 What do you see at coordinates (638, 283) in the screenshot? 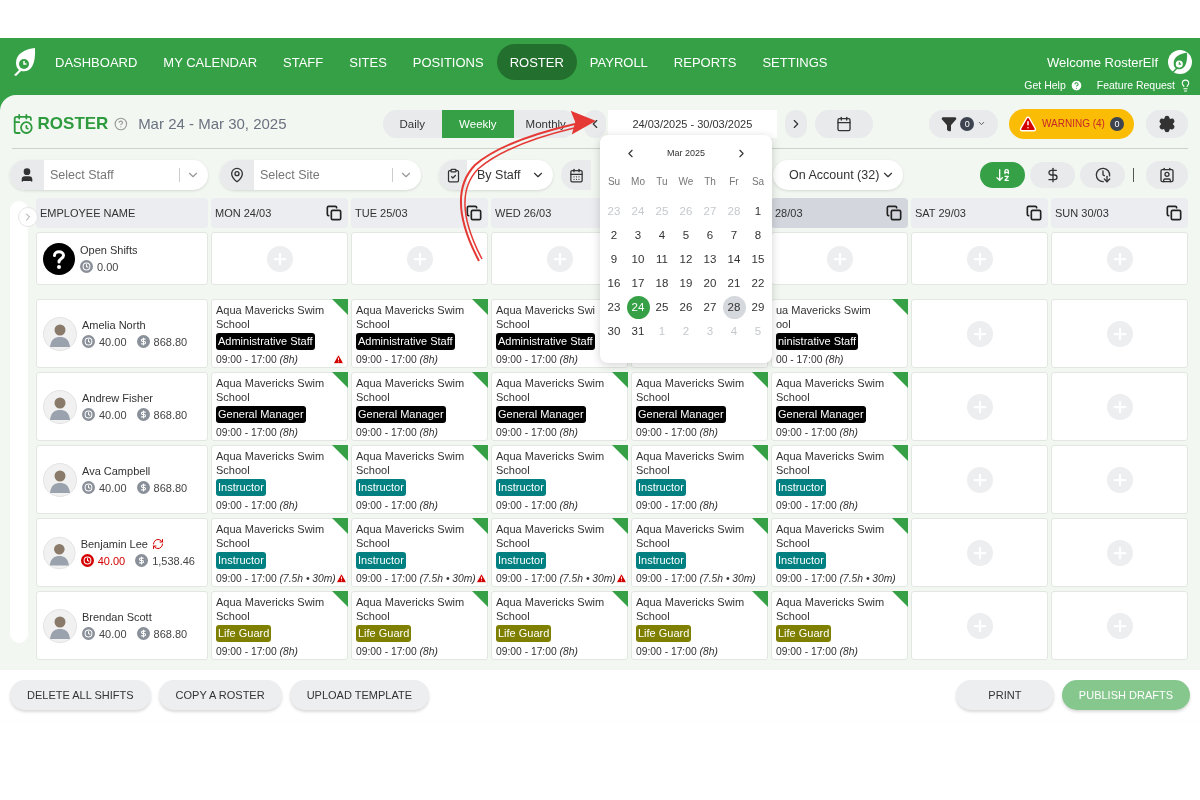
I see `calendar-day: 17` at bounding box center [638, 283].